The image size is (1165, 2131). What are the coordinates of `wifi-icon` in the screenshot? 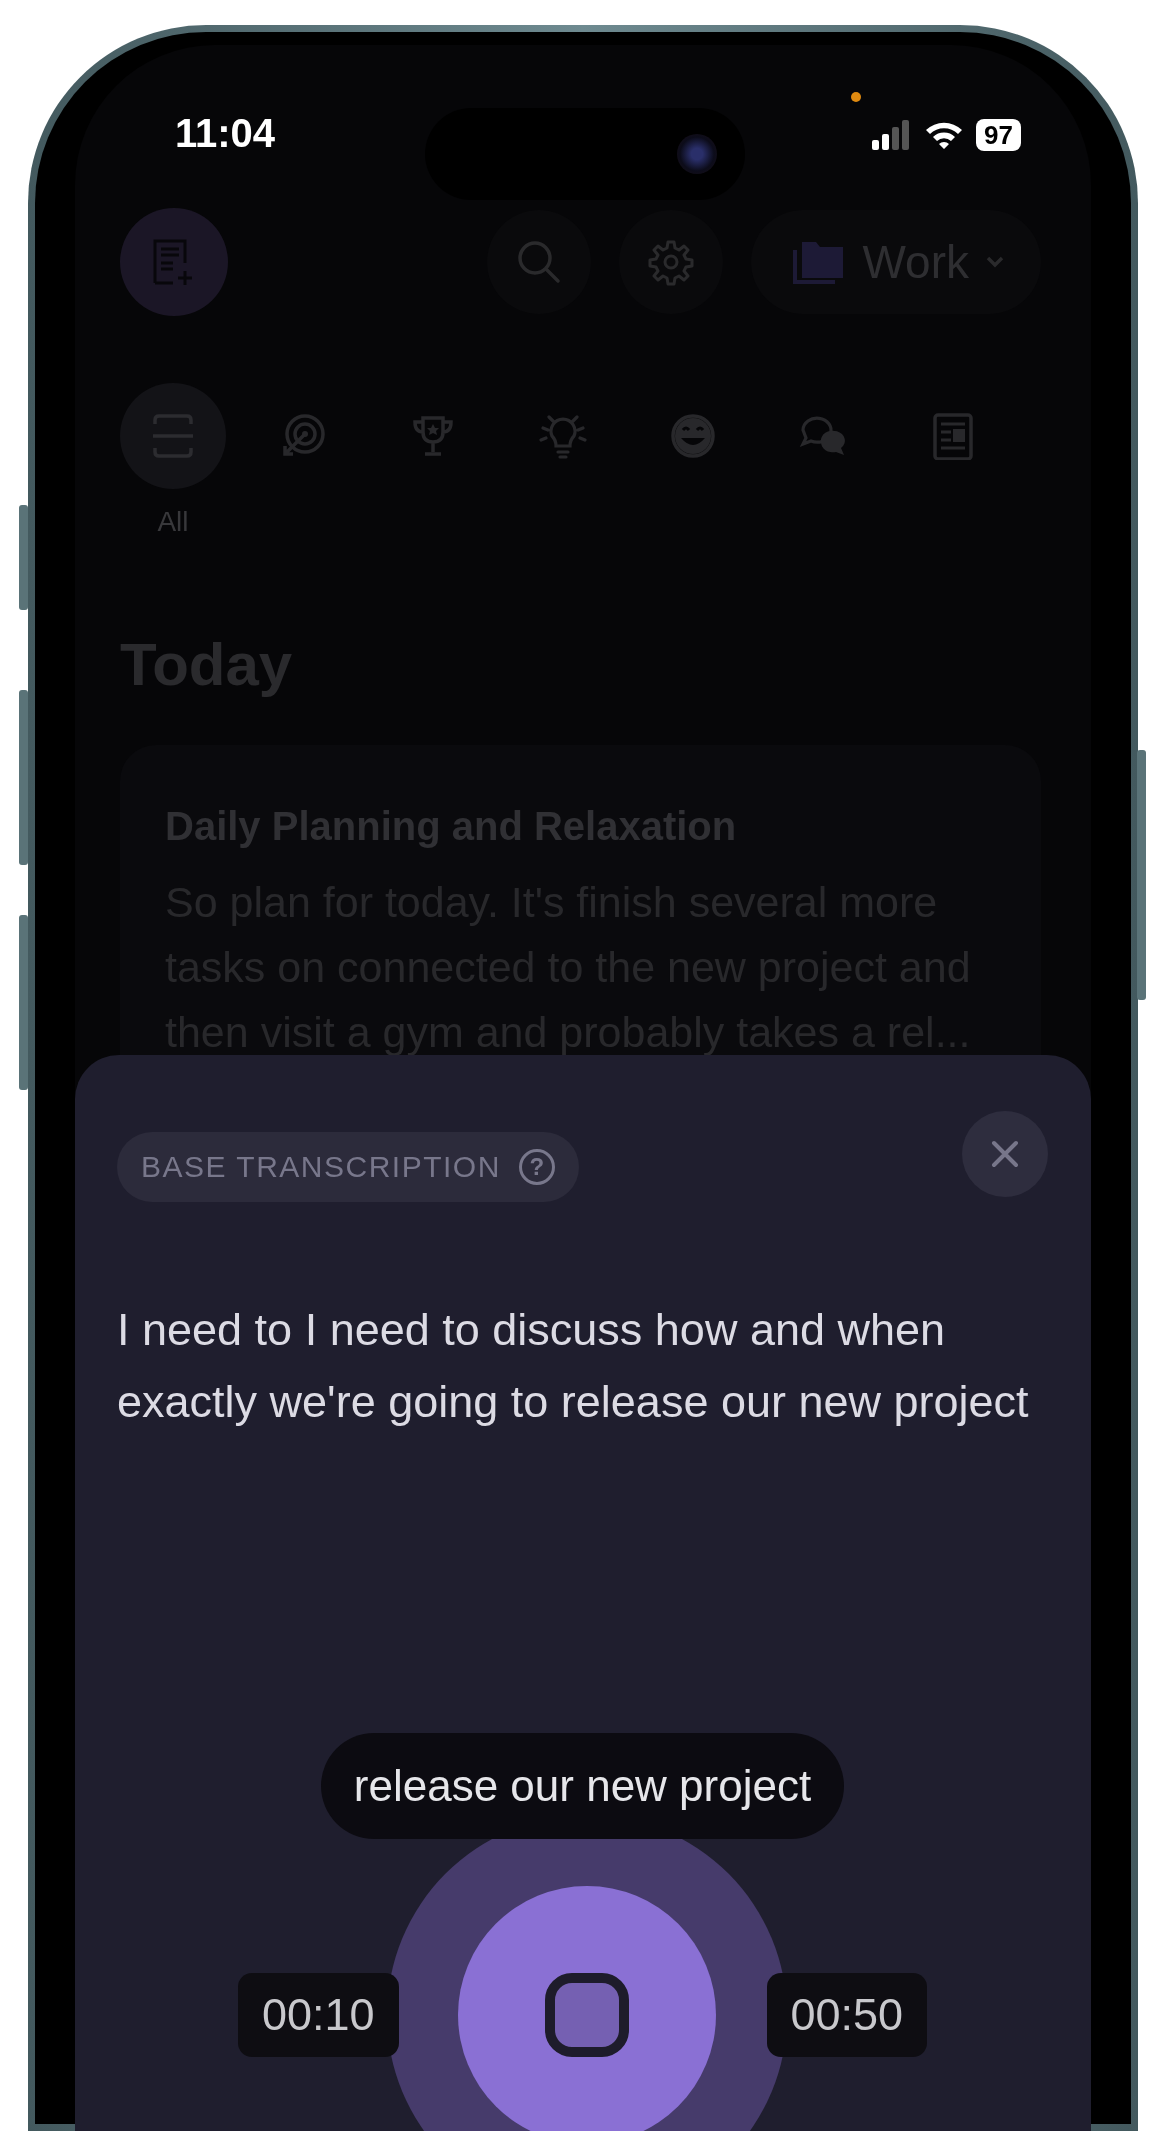 It's located at (944, 135).